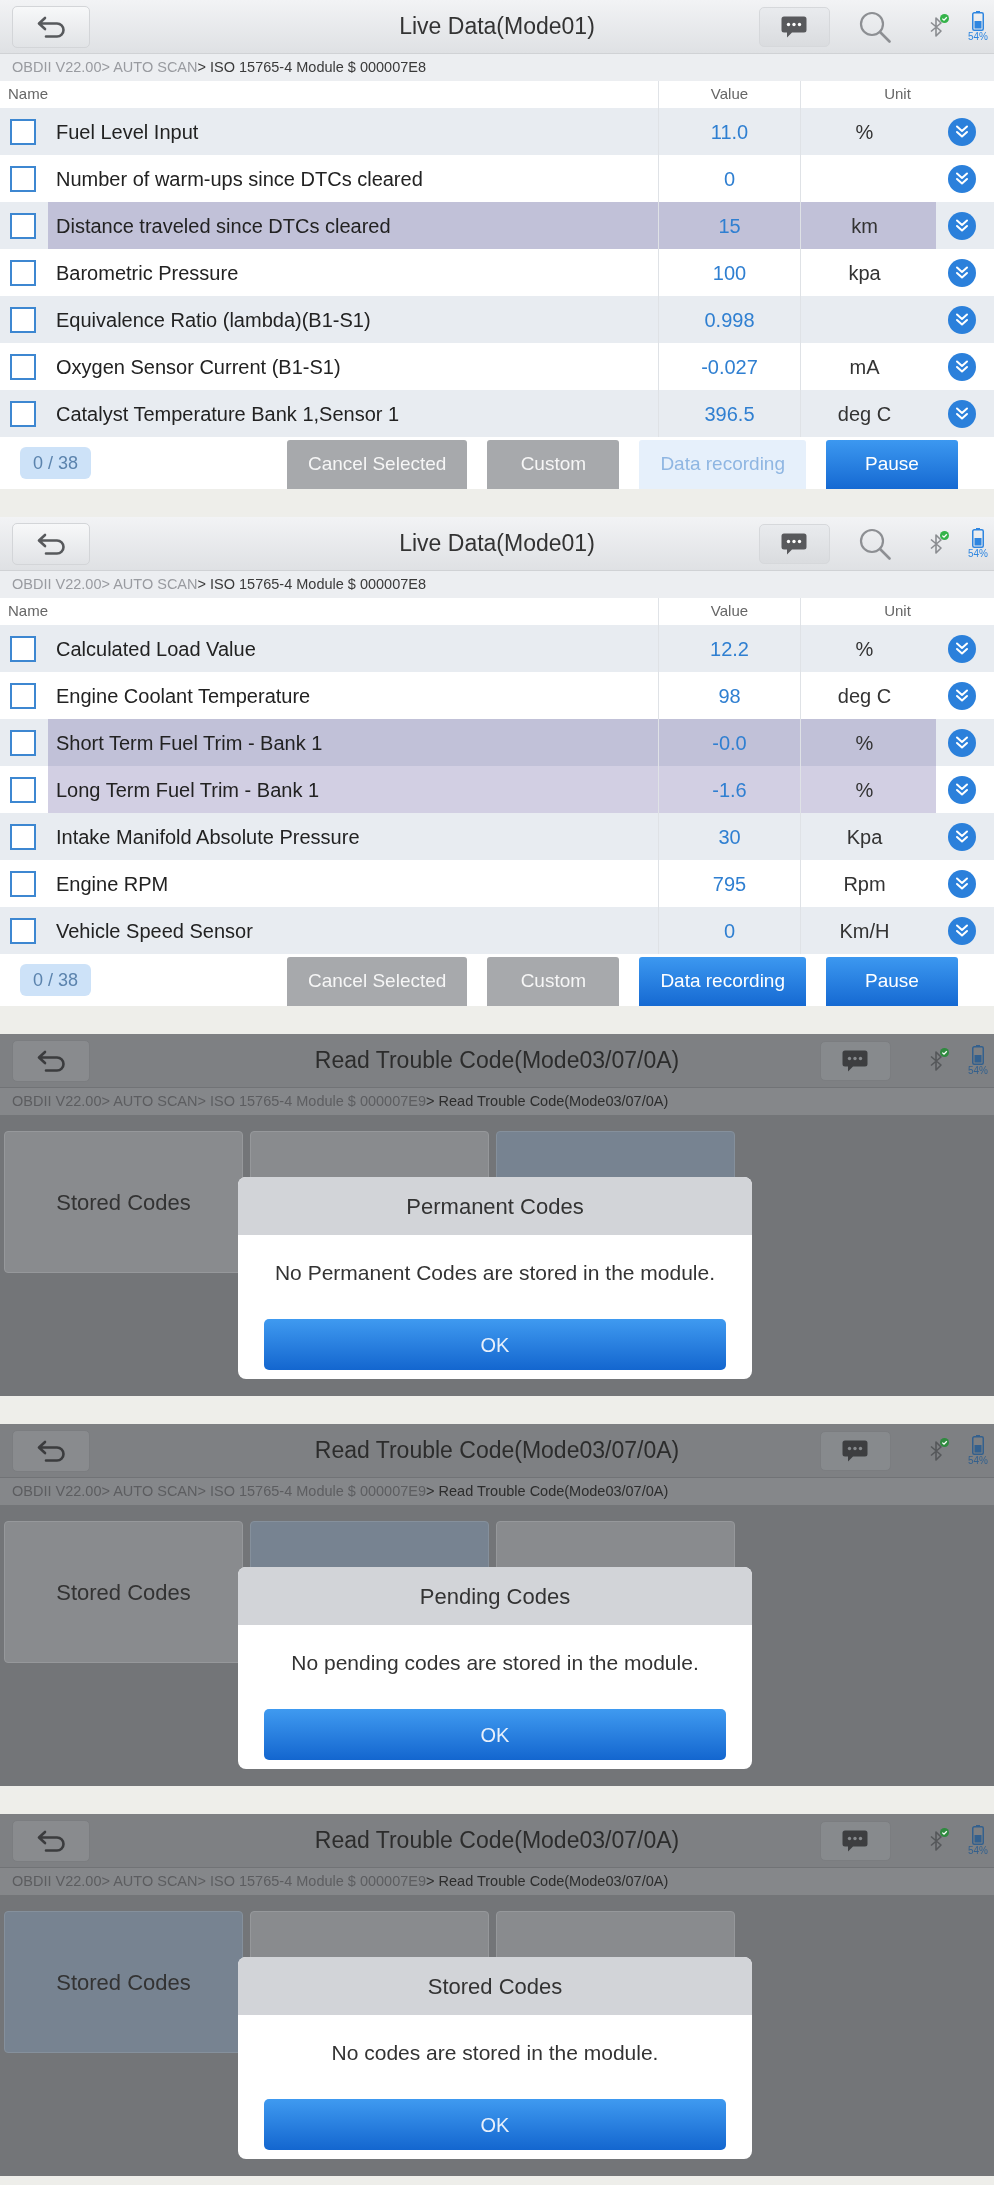 This screenshot has height=2185, width=994. What do you see at coordinates (864, 226) in the screenshot?
I see `parameter-unit: km` at bounding box center [864, 226].